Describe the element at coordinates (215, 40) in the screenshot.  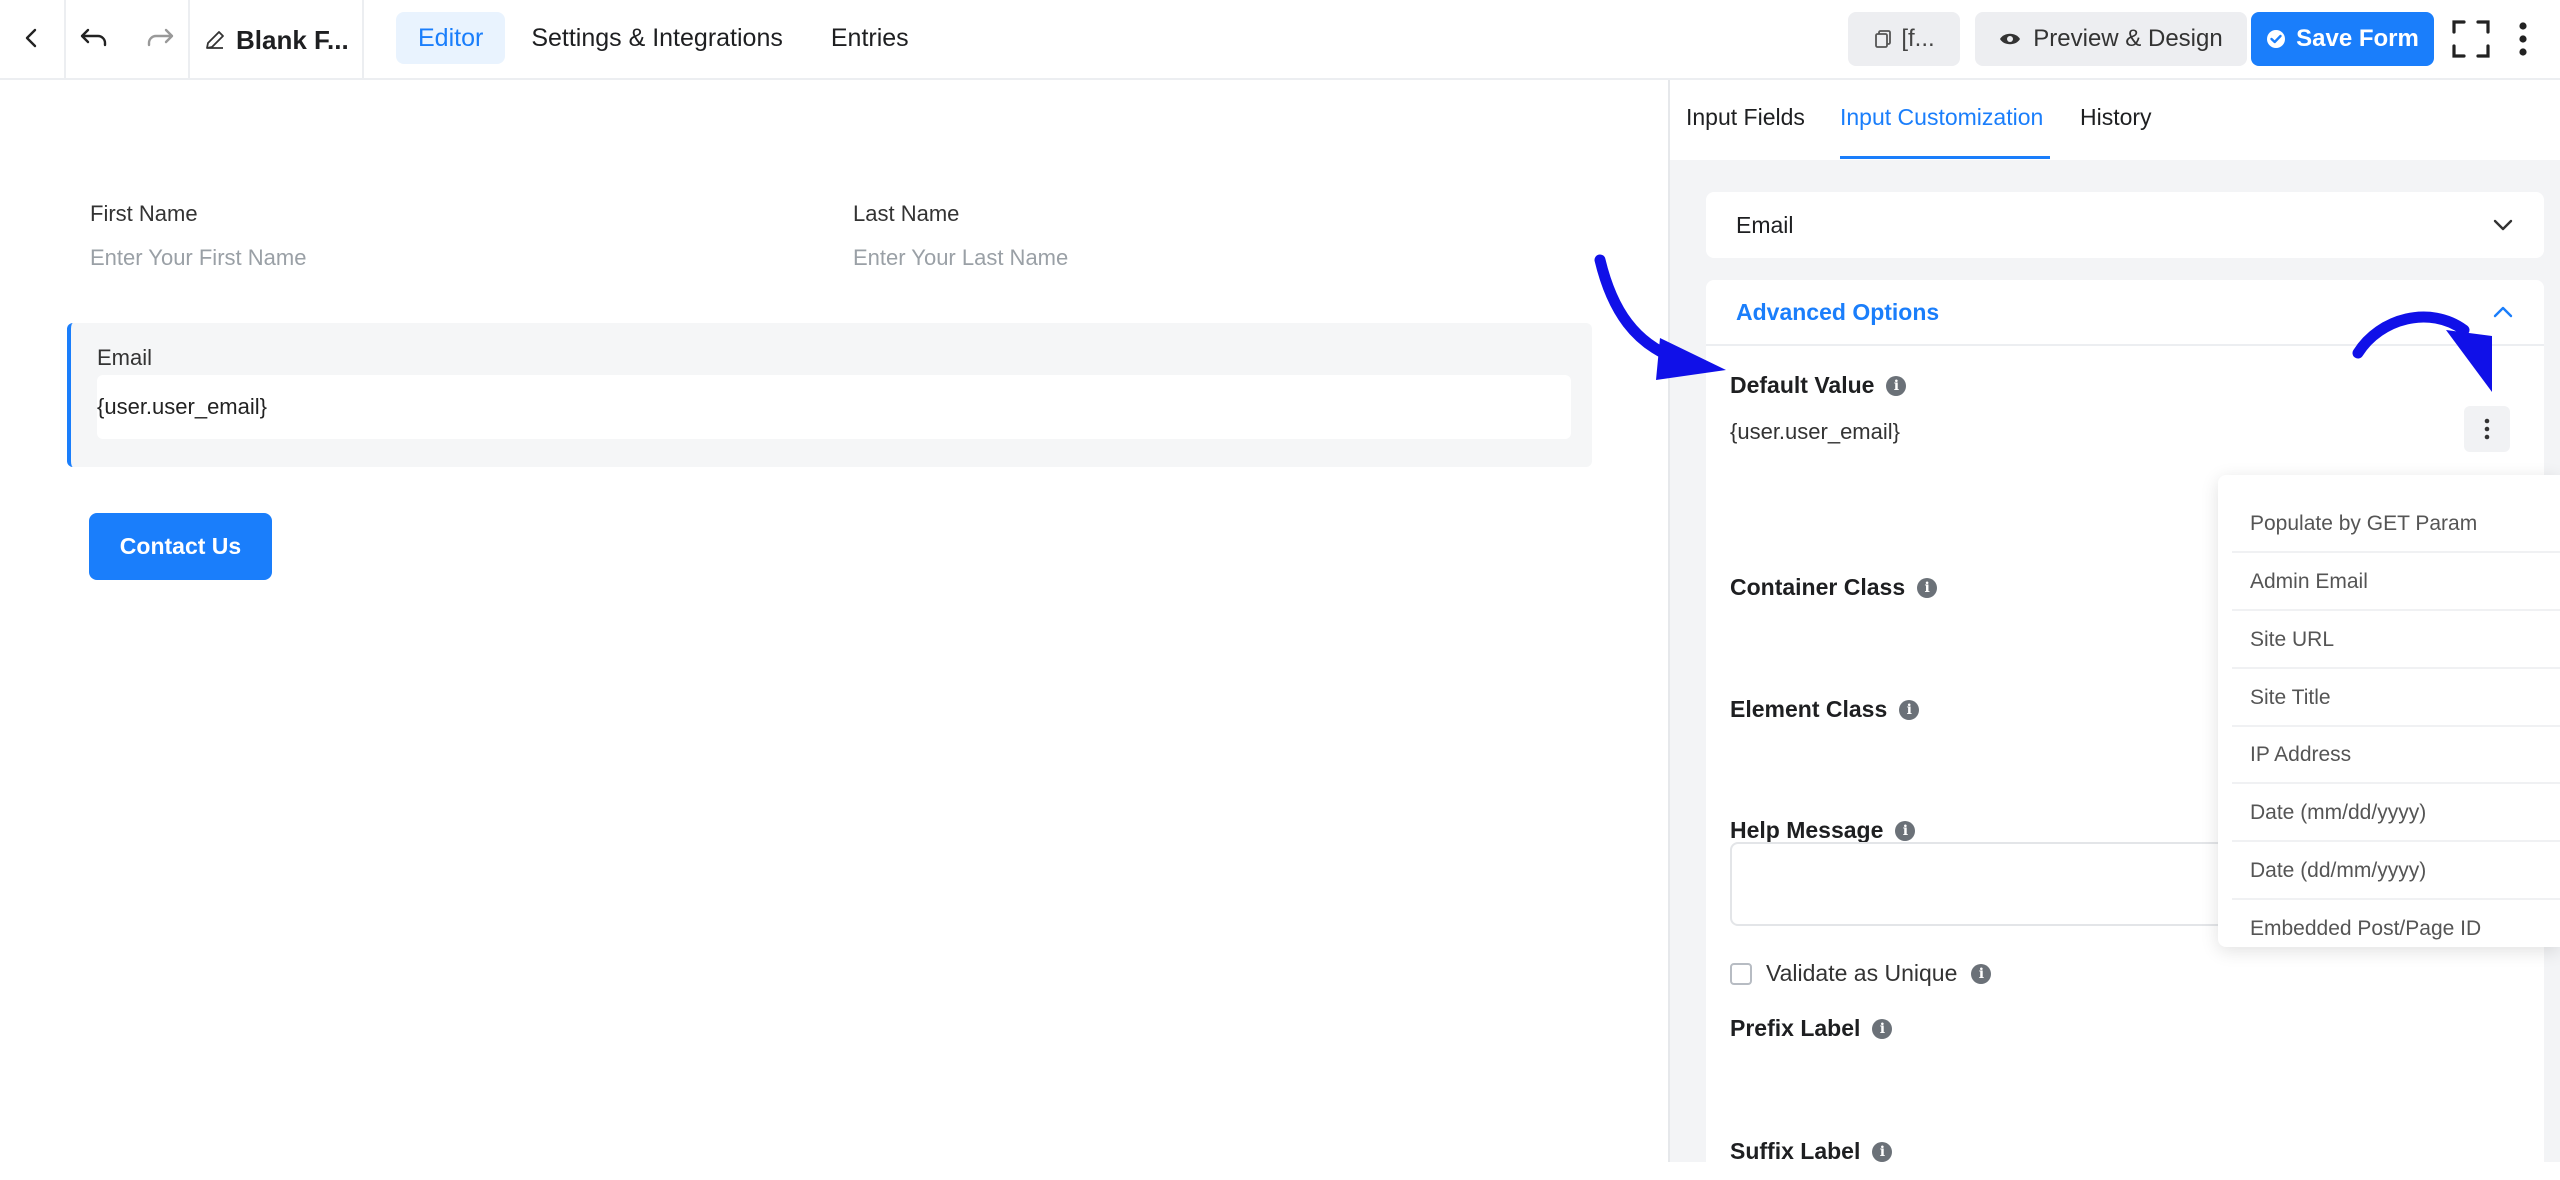
I see `pencil-icon` at that location.